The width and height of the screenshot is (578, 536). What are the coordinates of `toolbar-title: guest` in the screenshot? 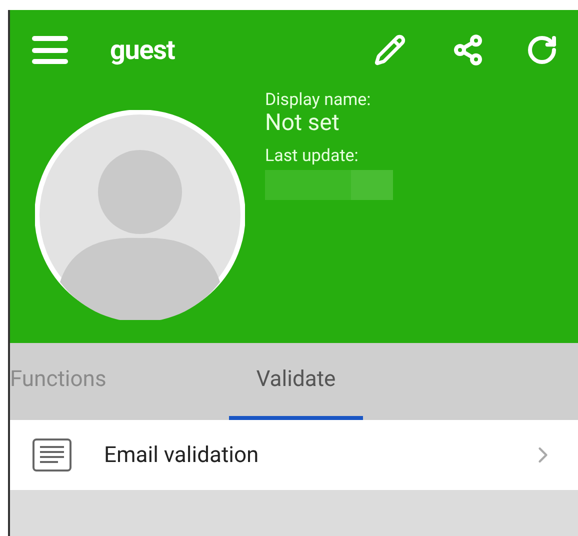 It's located at (142, 50).